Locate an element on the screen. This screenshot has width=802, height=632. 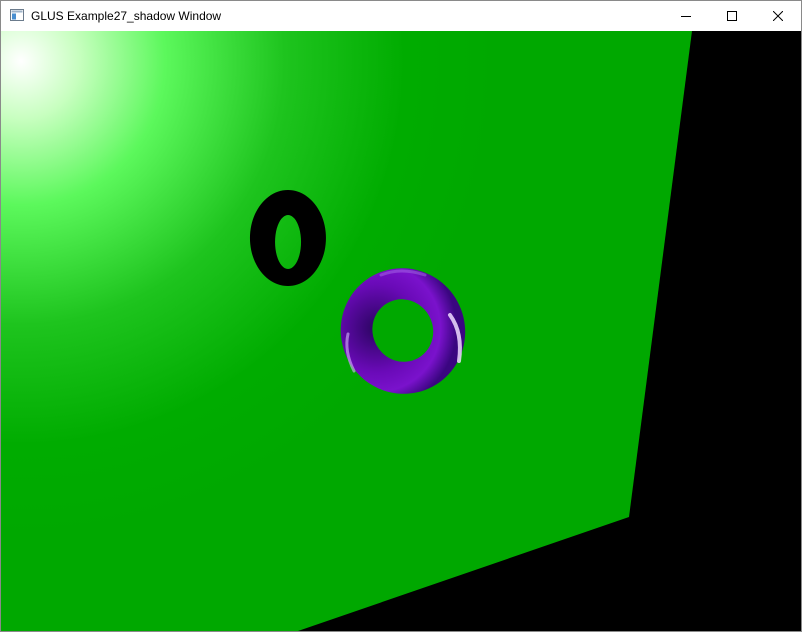
close-icon is located at coordinates (778, 16).